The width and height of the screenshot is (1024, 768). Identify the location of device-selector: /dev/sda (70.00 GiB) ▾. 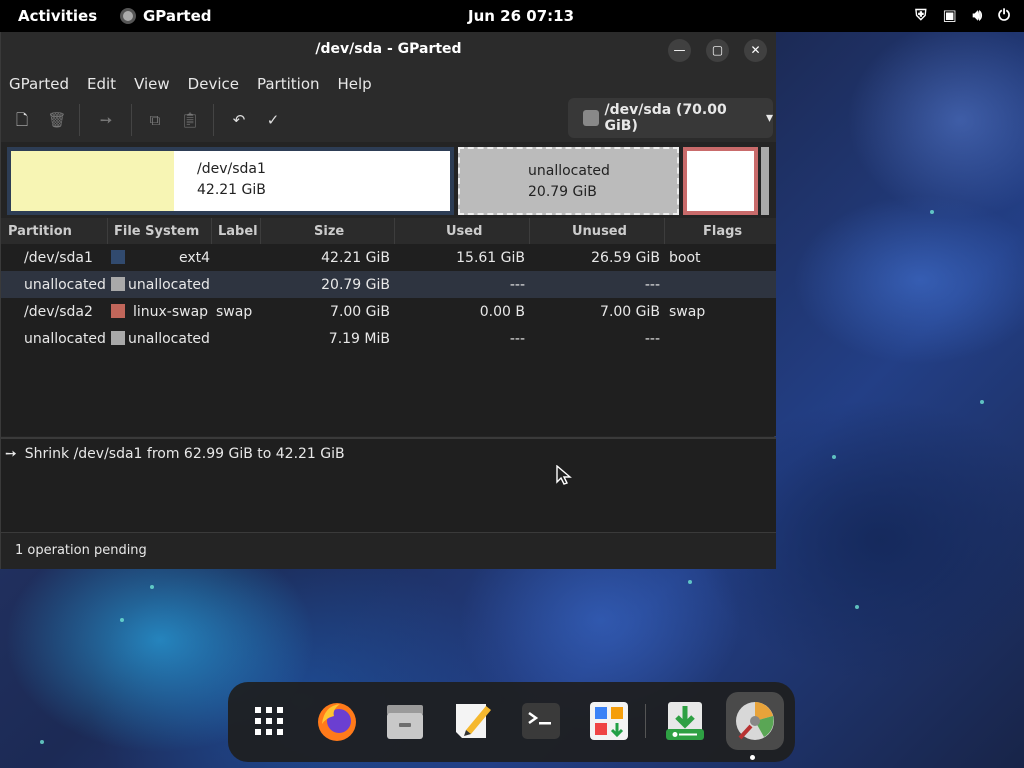
(670, 118).